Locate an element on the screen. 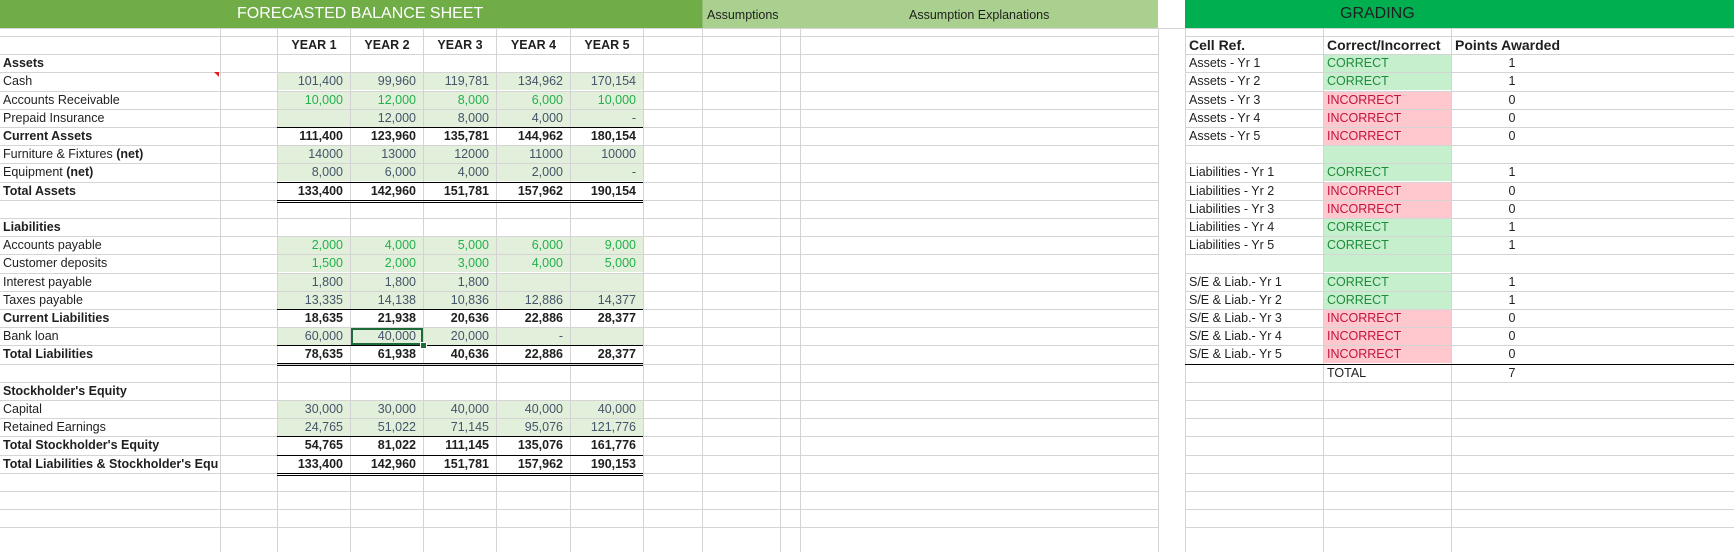 This screenshot has width=1734, height=552. value-cell: 190,154 is located at coordinates (607, 191).